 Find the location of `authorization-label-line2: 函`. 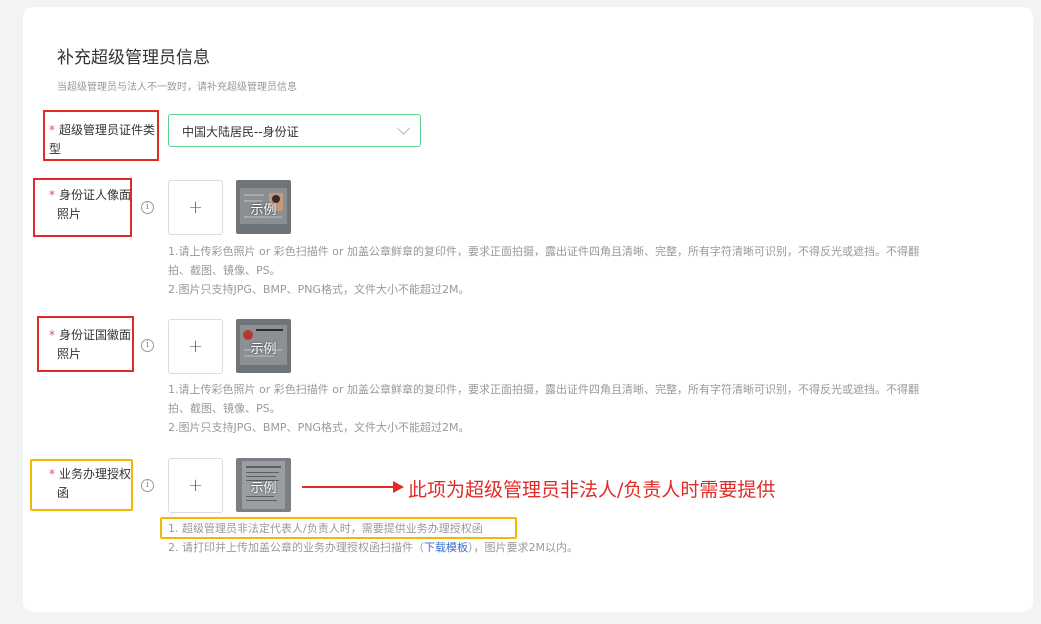

authorization-label-line2: 函 is located at coordinates (63, 493).